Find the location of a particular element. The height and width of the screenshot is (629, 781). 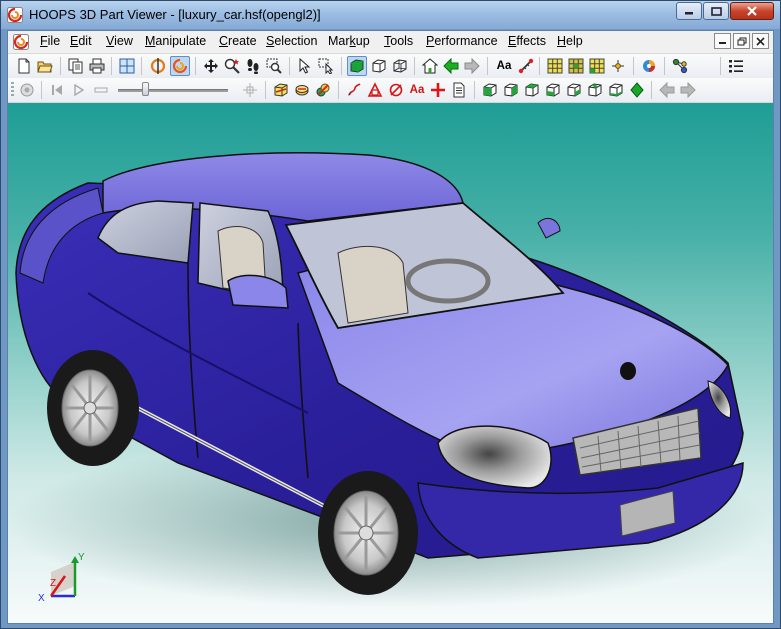

stop-button is located at coordinates (101, 90).